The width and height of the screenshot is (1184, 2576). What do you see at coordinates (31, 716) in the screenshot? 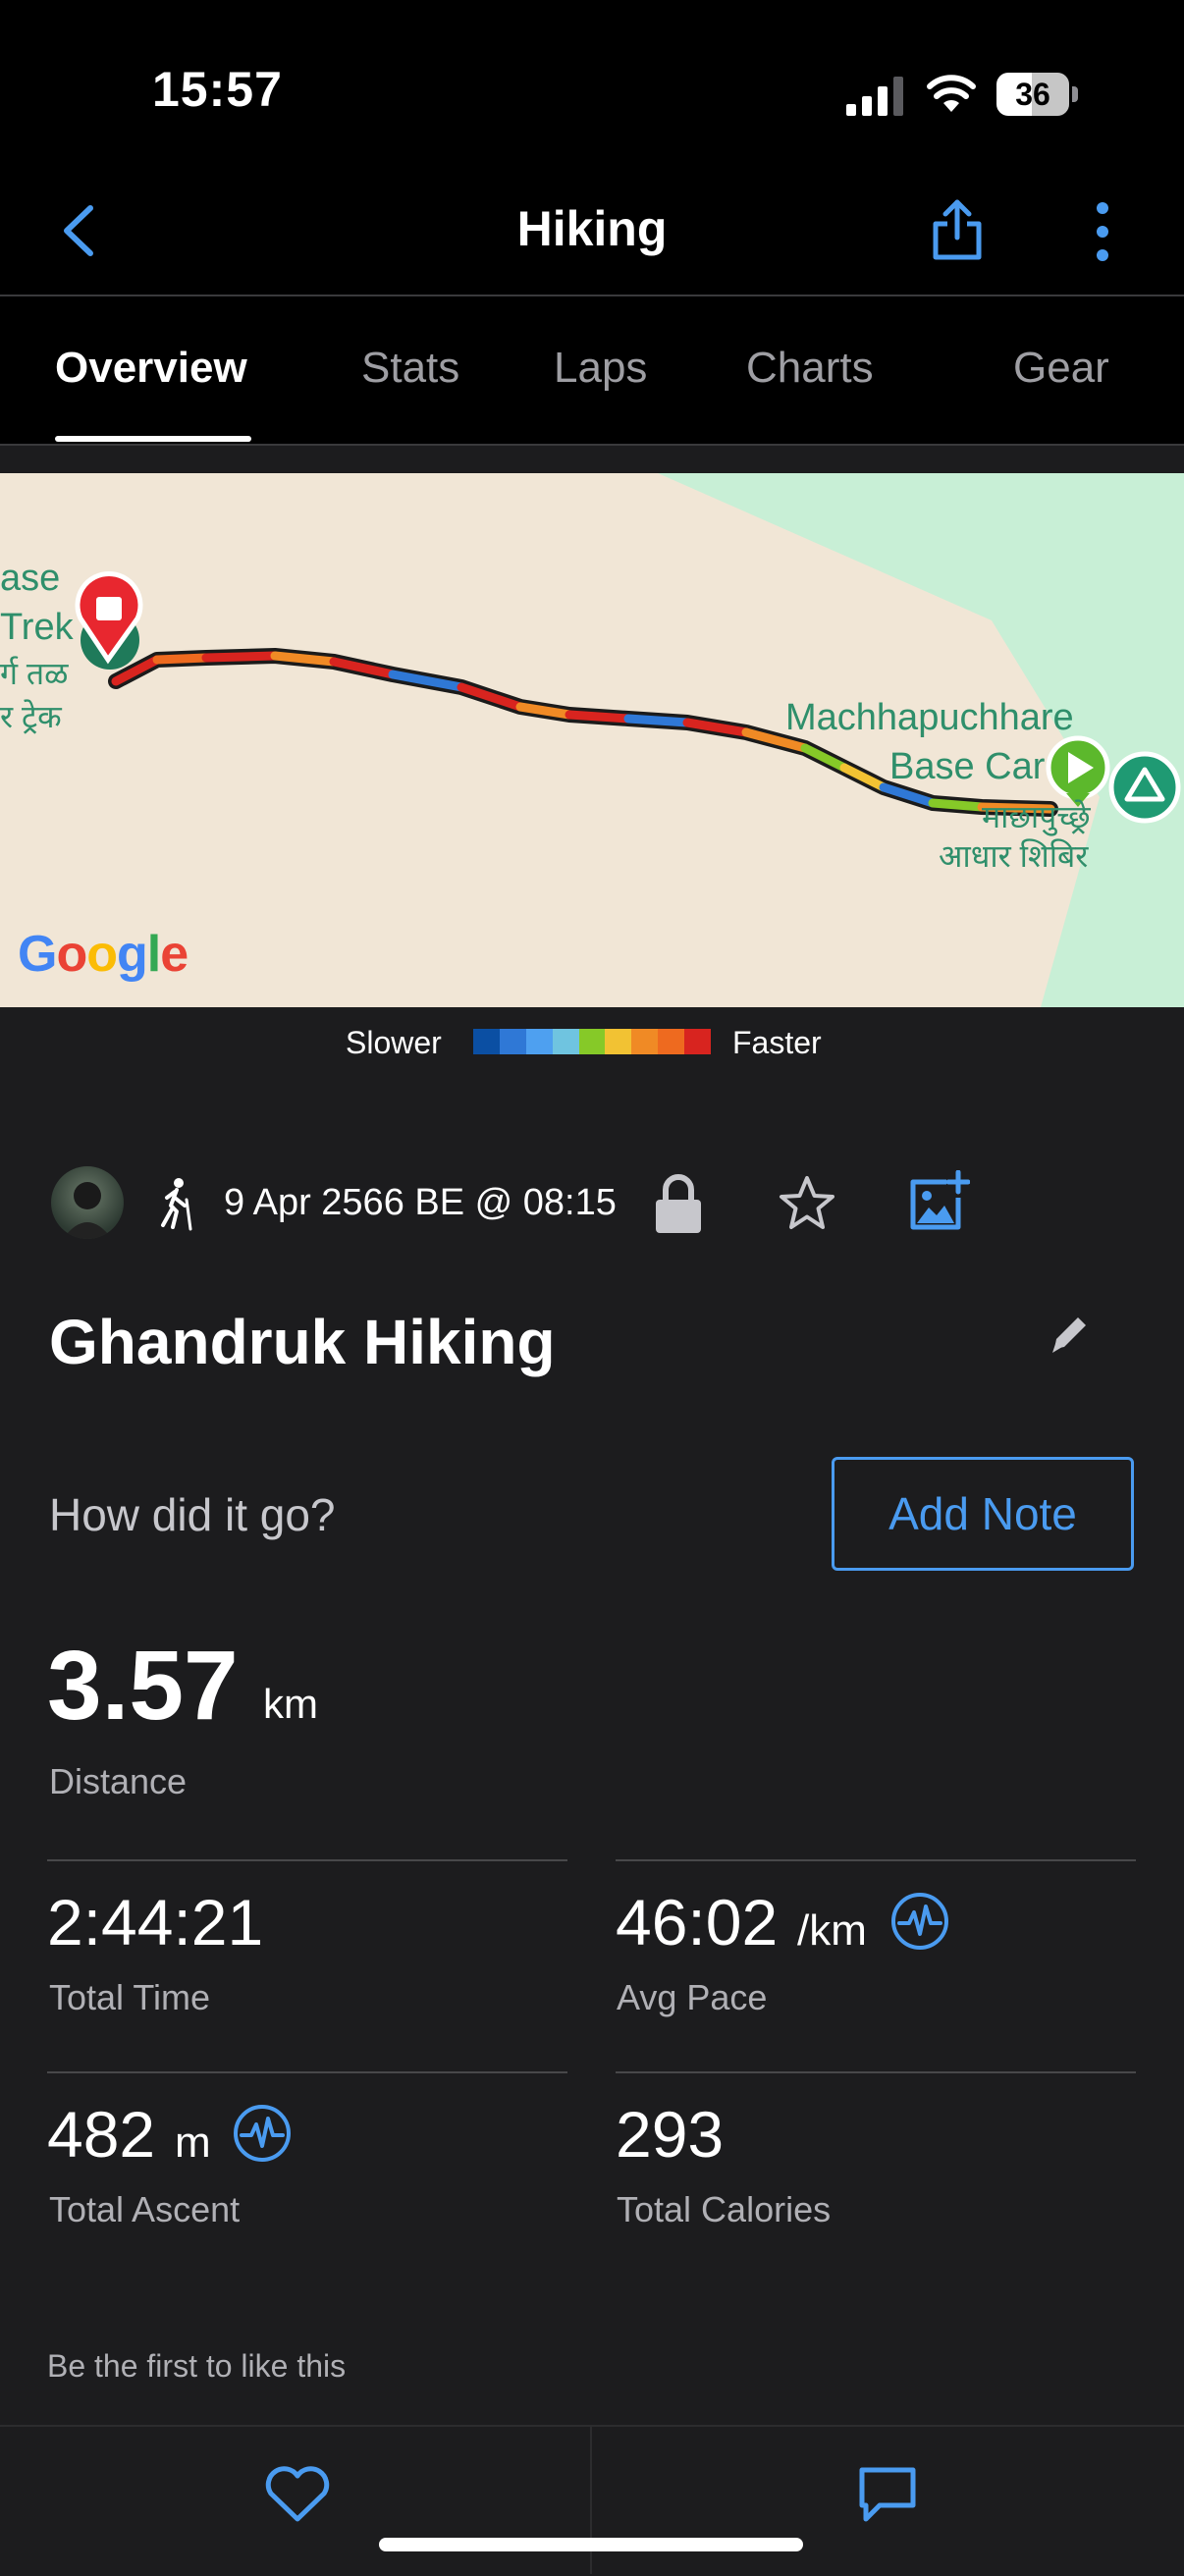
I see `map-label: र ट्रेक` at bounding box center [31, 716].